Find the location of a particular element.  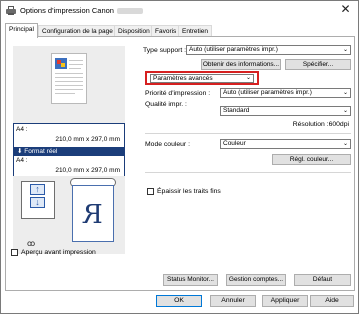

printer-graphic: ↑ ↓ is located at coordinates (38, 200).